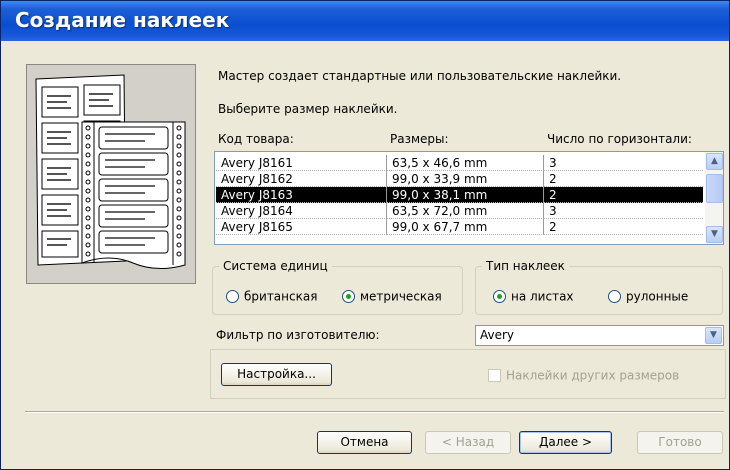 The height and width of the screenshot is (470, 730). What do you see at coordinates (497, 335) in the screenshot?
I see `manufacturer-filter-value: Avery` at bounding box center [497, 335].